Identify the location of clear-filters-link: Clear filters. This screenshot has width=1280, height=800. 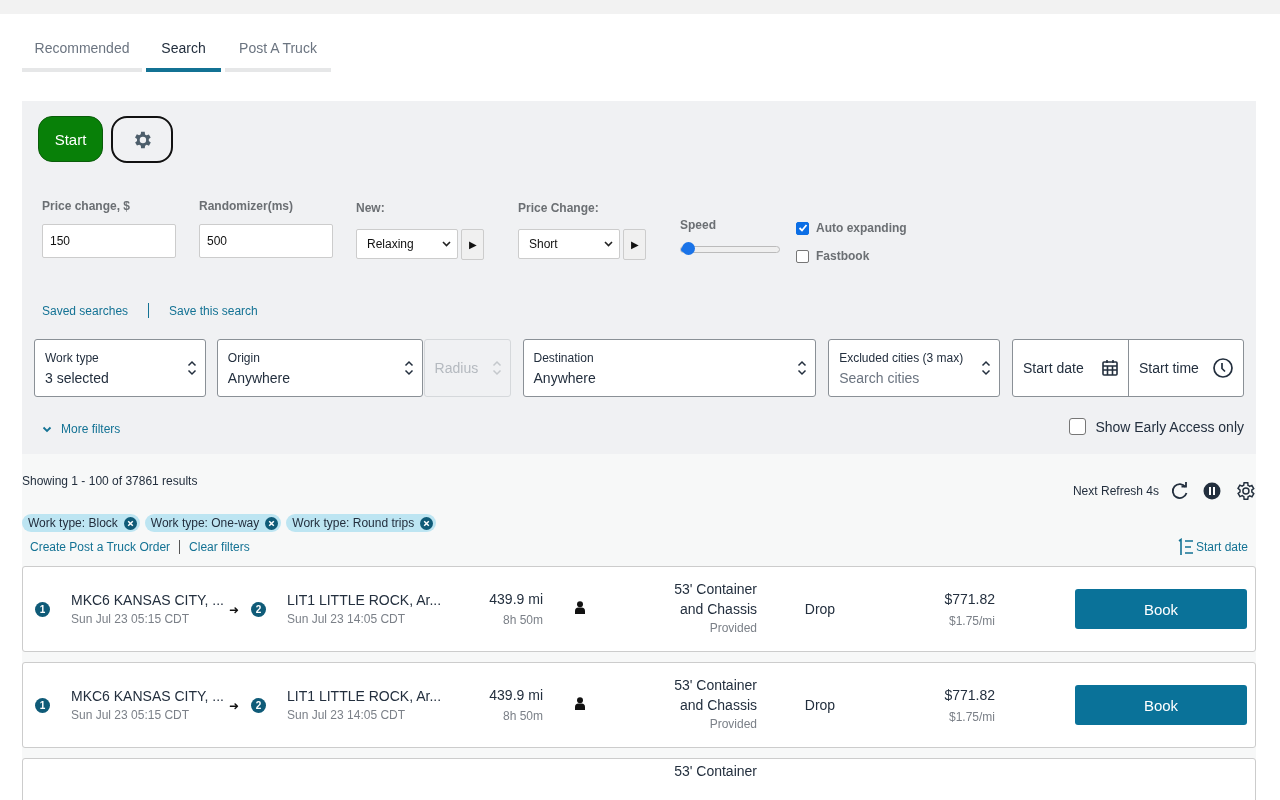
(219, 547).